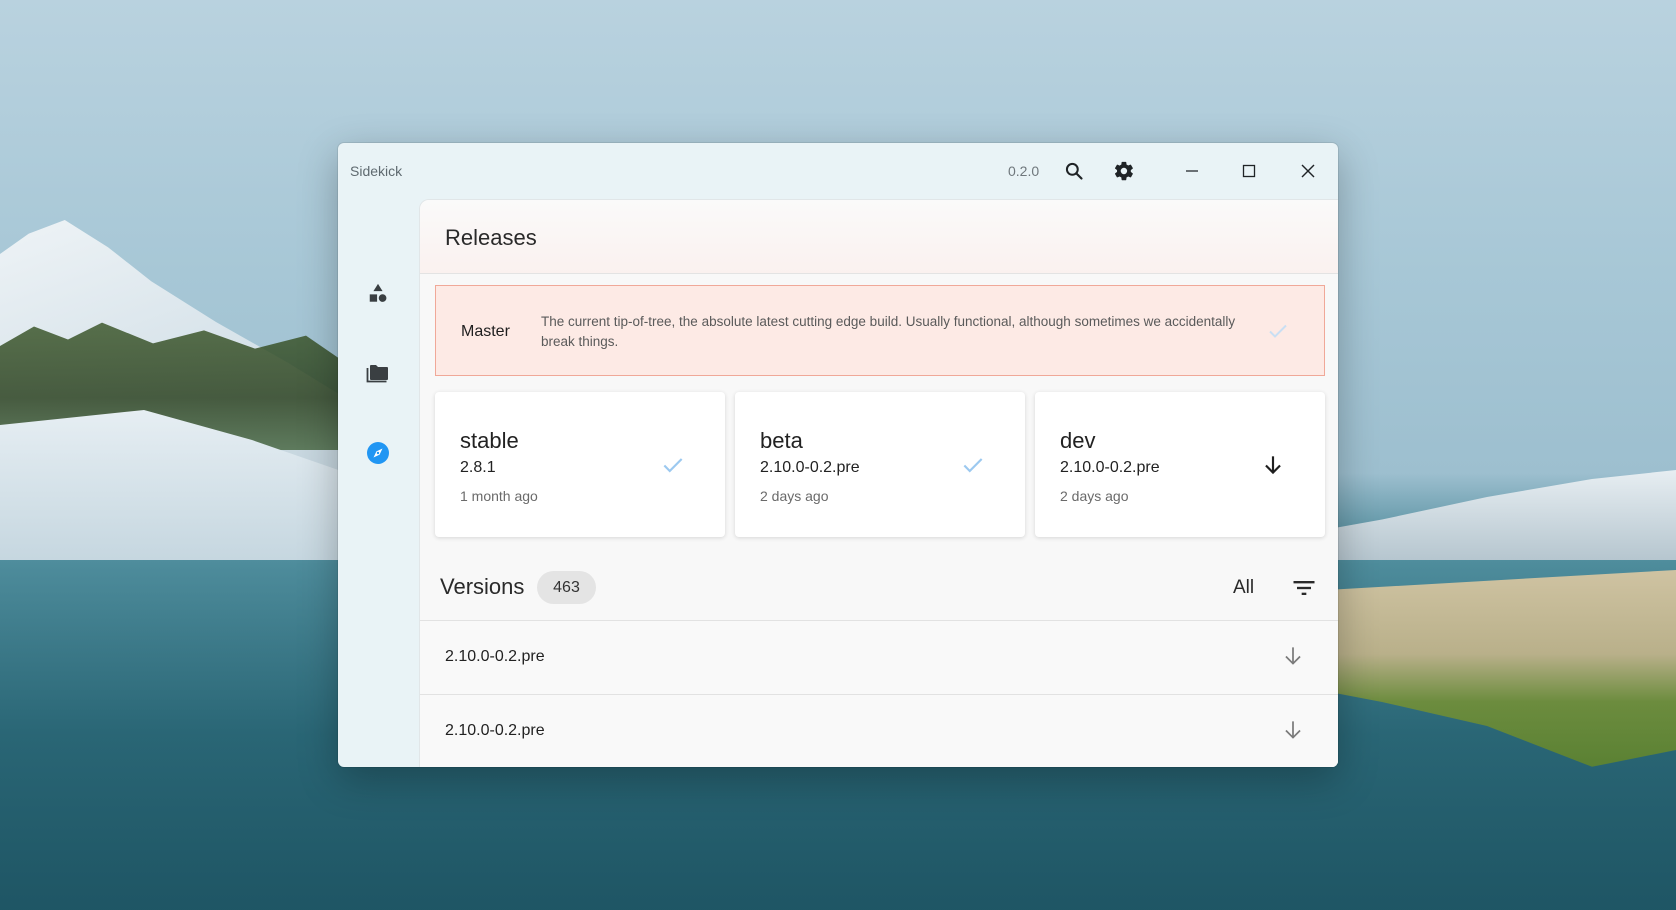 Image resolution: width=1676 pixels, height=910 pixels. I want to click on releases-header: Releases, so click(879, 237).